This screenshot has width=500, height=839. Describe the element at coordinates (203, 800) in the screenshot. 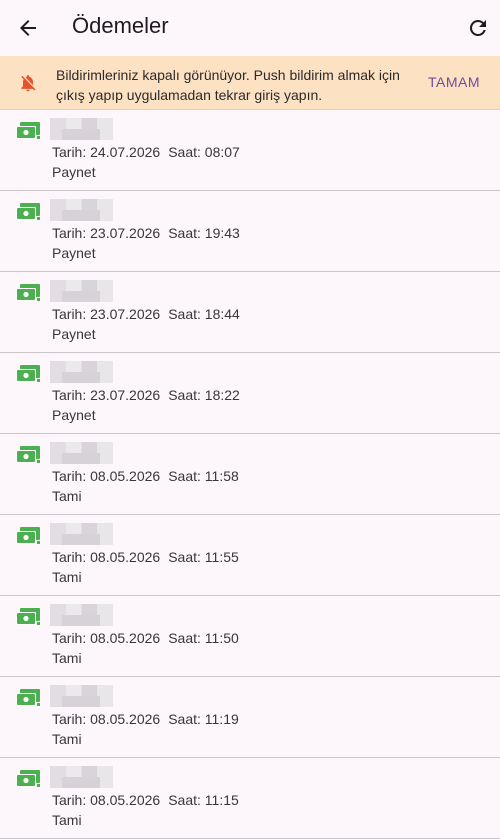

I see `payment-time: Saat: 11:15` at that location.